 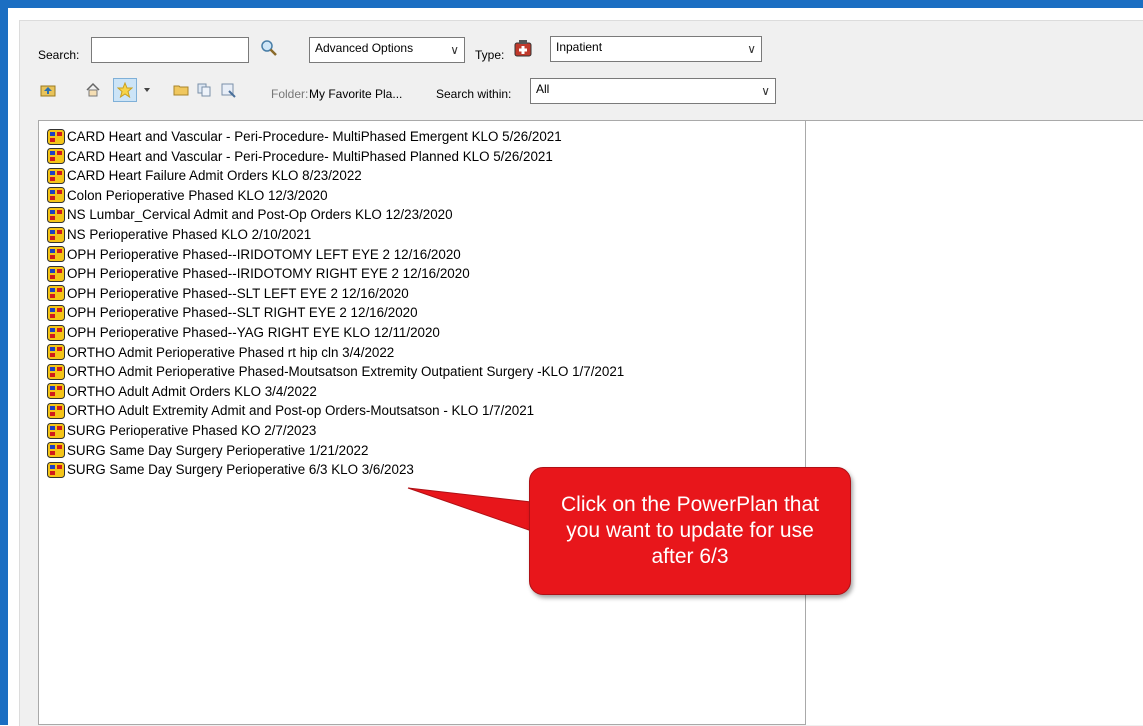 What do you see at coordinates (656, 49) in the screenshot?
I see `type-dropdown: Inpatient ∨` at bounding box center [656, 49].